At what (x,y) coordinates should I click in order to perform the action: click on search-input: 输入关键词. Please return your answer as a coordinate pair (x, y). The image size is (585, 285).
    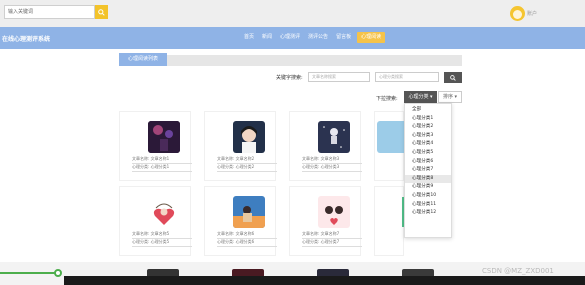
    Looking at the image, I should click on (50, 12).